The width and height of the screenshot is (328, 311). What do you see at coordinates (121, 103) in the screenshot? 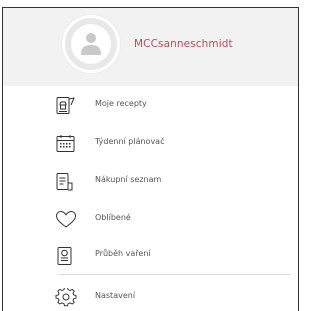
I see `menu-item-label: Moje recepty` at bounding box center [121, 103].